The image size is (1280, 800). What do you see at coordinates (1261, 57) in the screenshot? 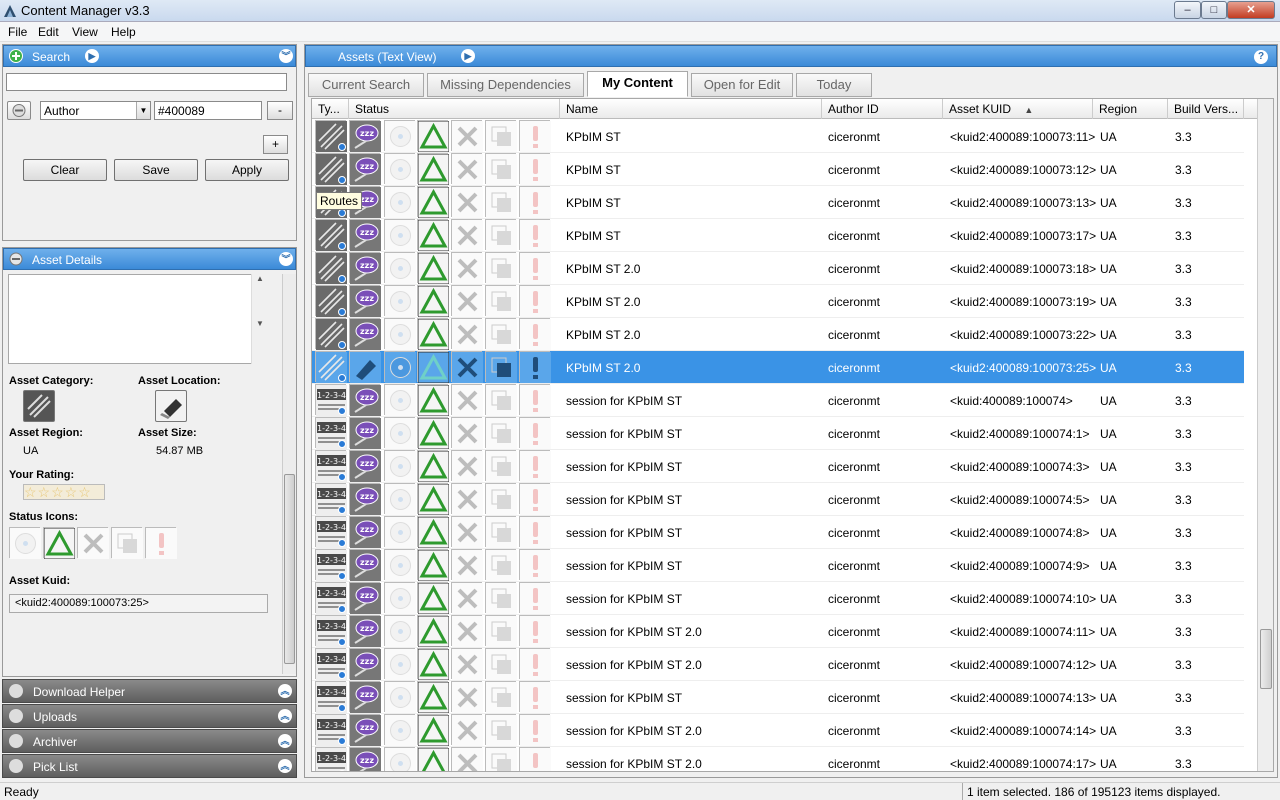
I see `help-icon: ?` at bounding box center [1261, 57].